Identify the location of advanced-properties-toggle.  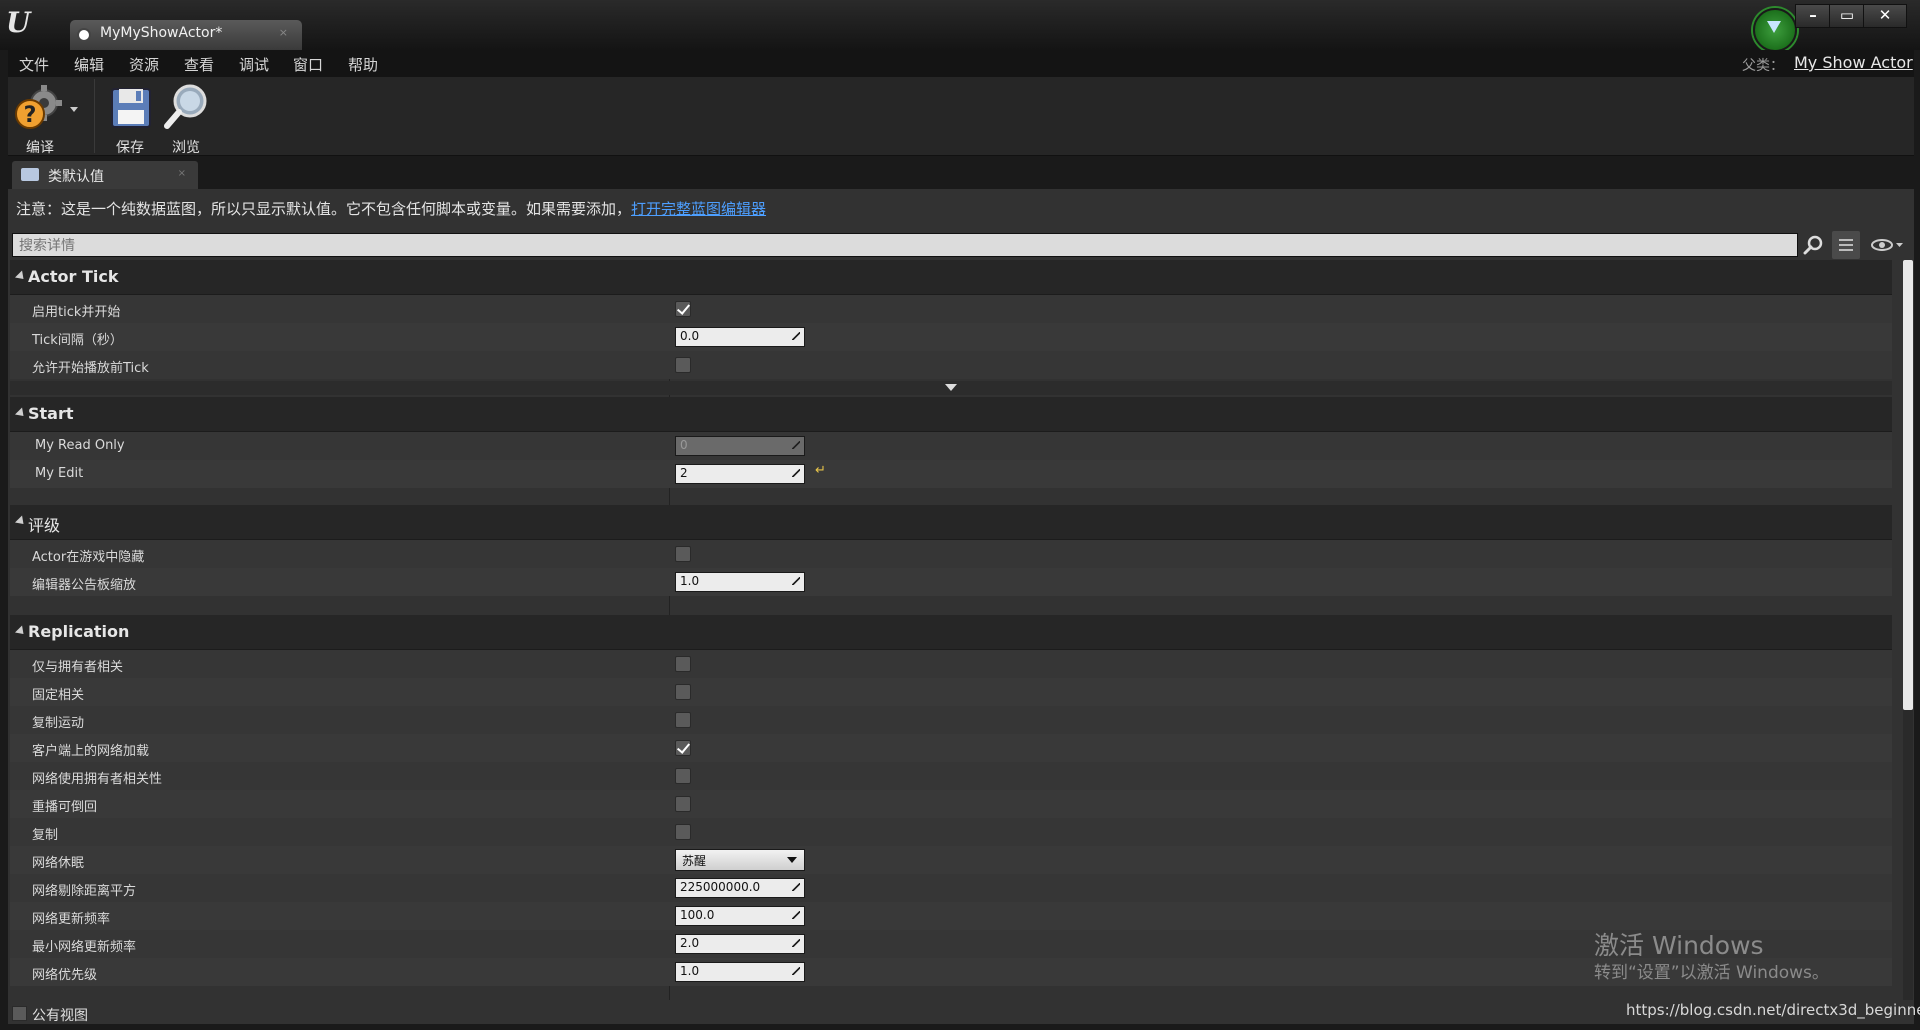
(951, 388).